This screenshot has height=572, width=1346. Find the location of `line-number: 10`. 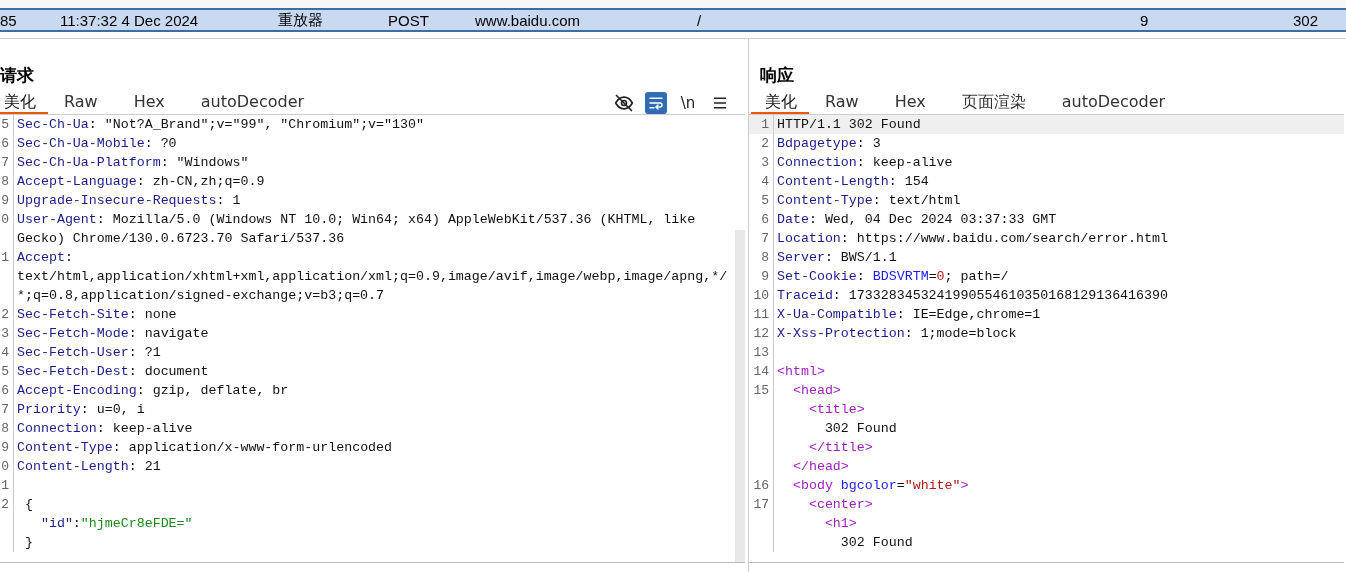

line-number: 10 is located at coordinates (761, 295).